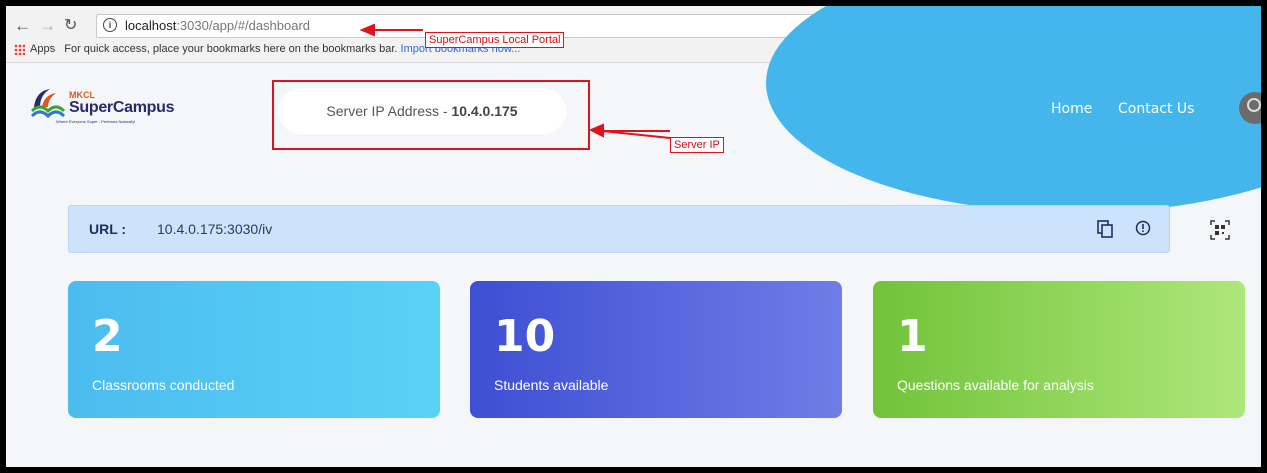 This screenshot has height=473, width=1267. I want to click on stat-caption: Students available, so click(551, 385).